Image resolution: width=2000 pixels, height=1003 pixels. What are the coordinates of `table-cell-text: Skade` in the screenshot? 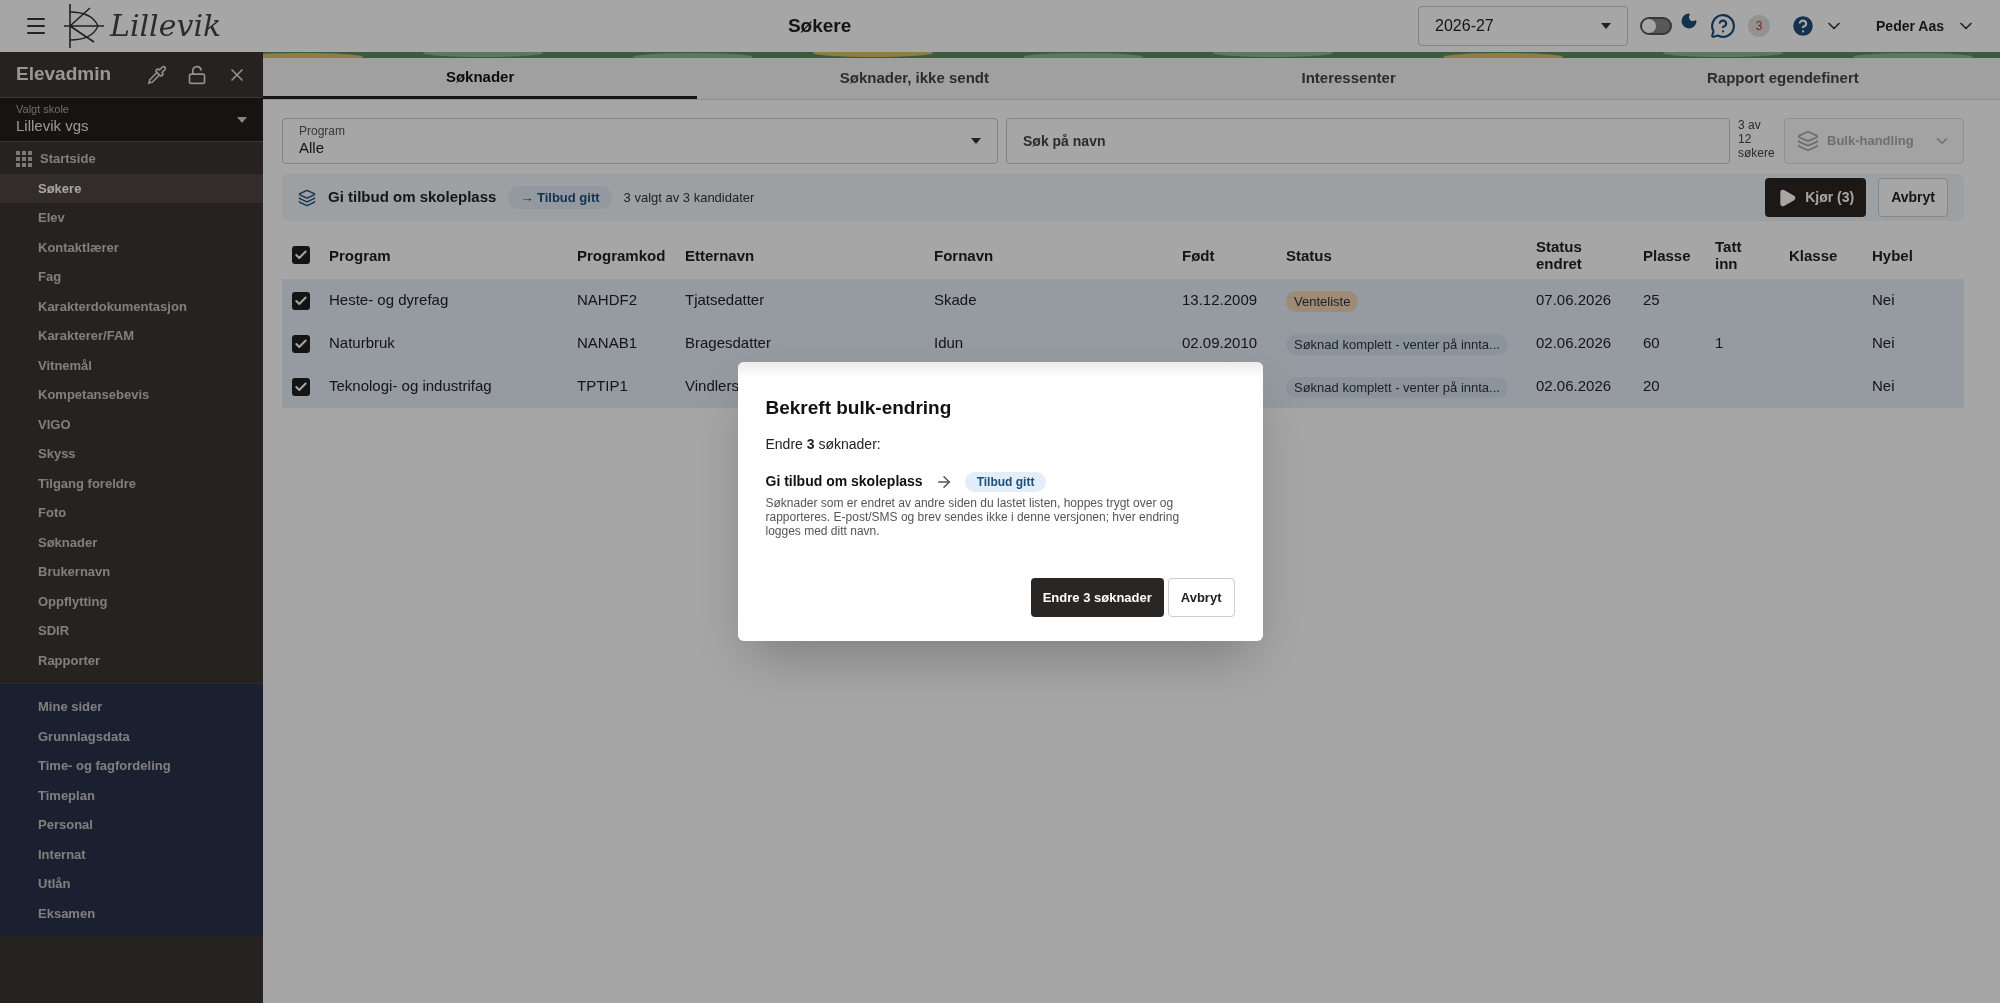 It's located at (956, 300).